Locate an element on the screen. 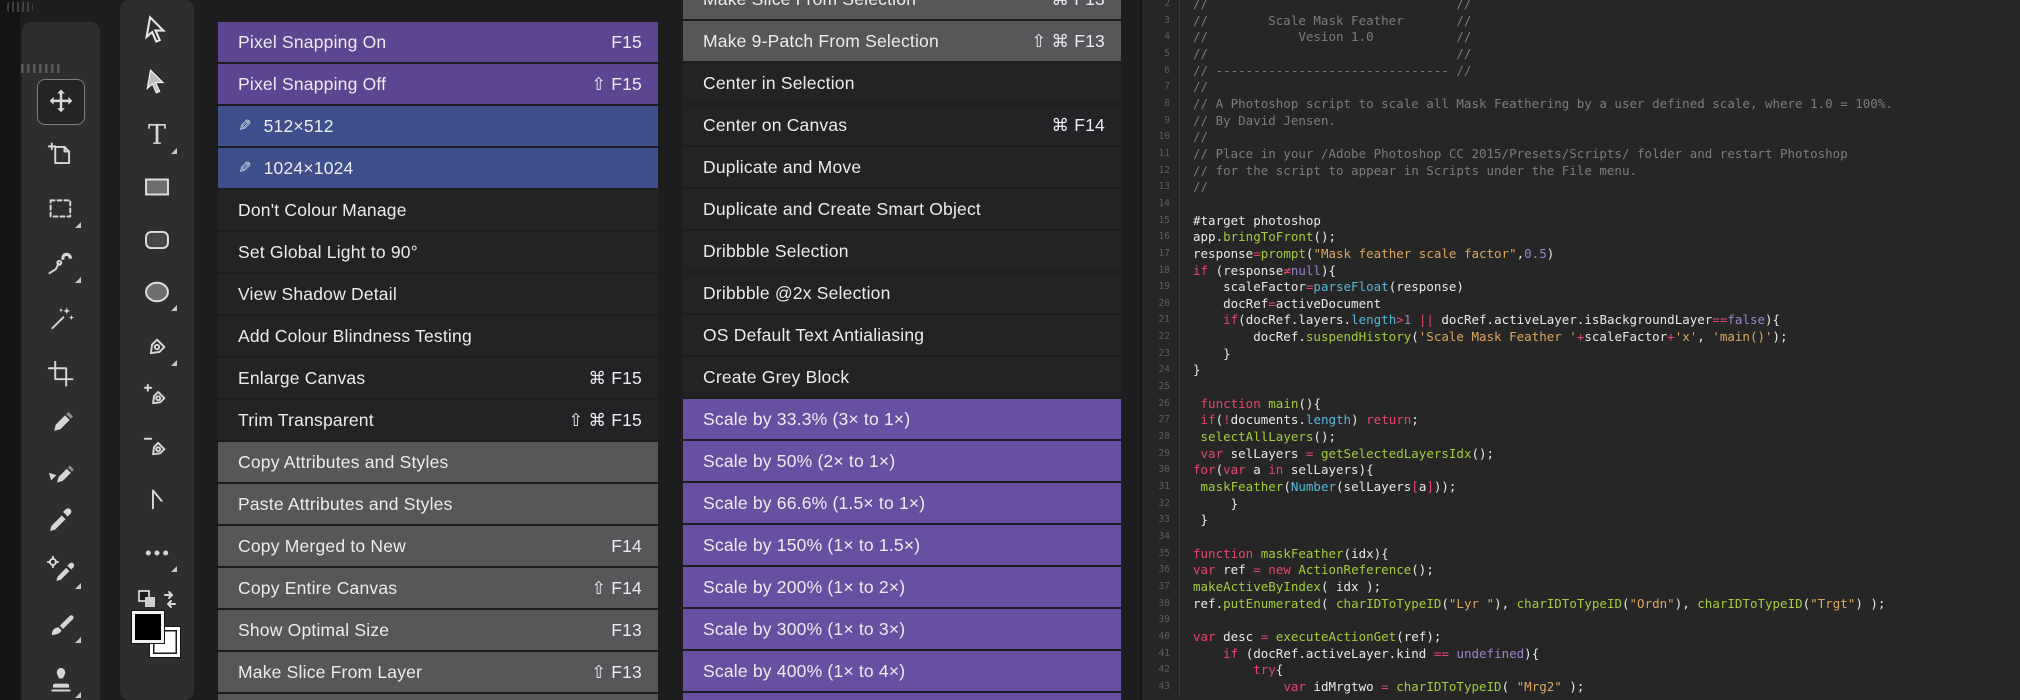 This screenshot has height=700, width=2020. tool-magic-wand is located at coordinates (61, 319).